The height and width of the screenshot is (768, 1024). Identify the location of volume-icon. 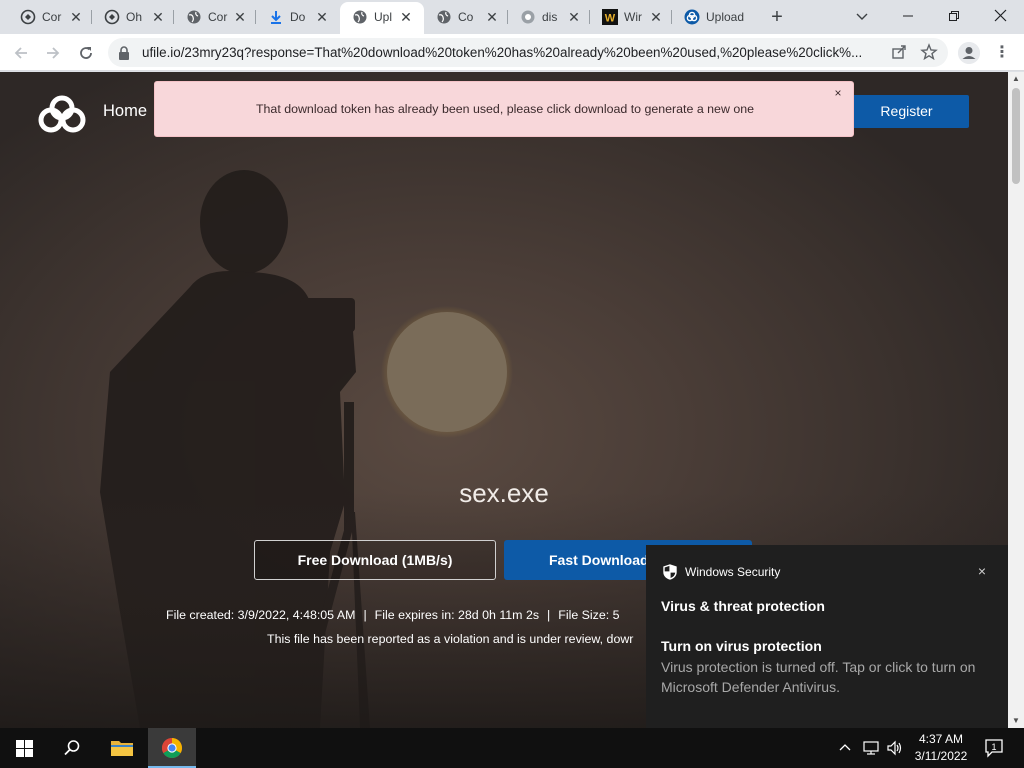
(895, 748).